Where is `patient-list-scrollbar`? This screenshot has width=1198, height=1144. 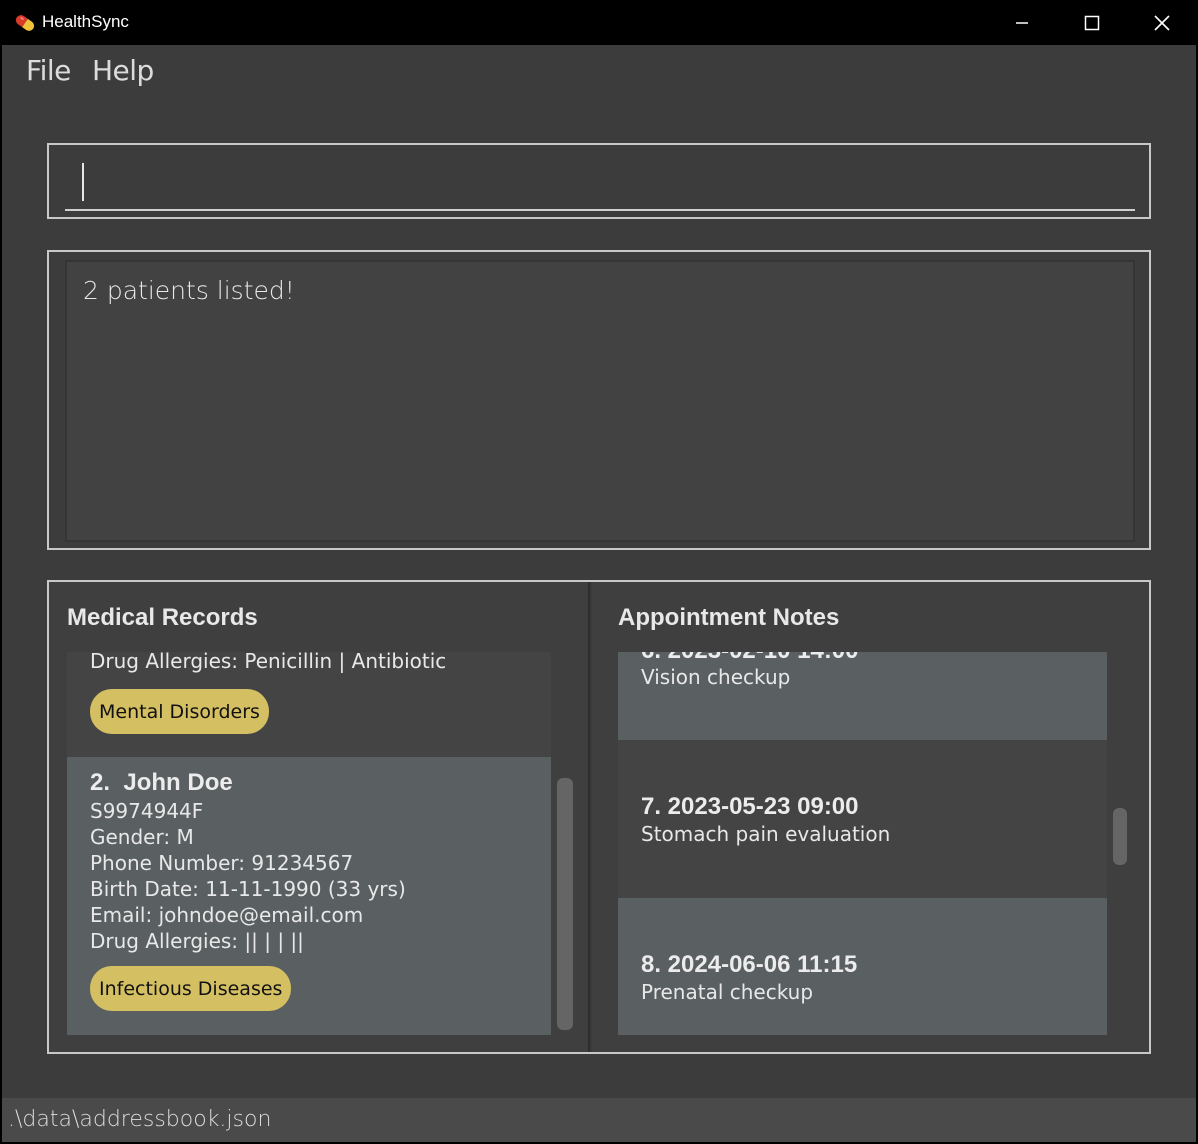
patient-list-scrollbar is located at coordinates (565, 904).